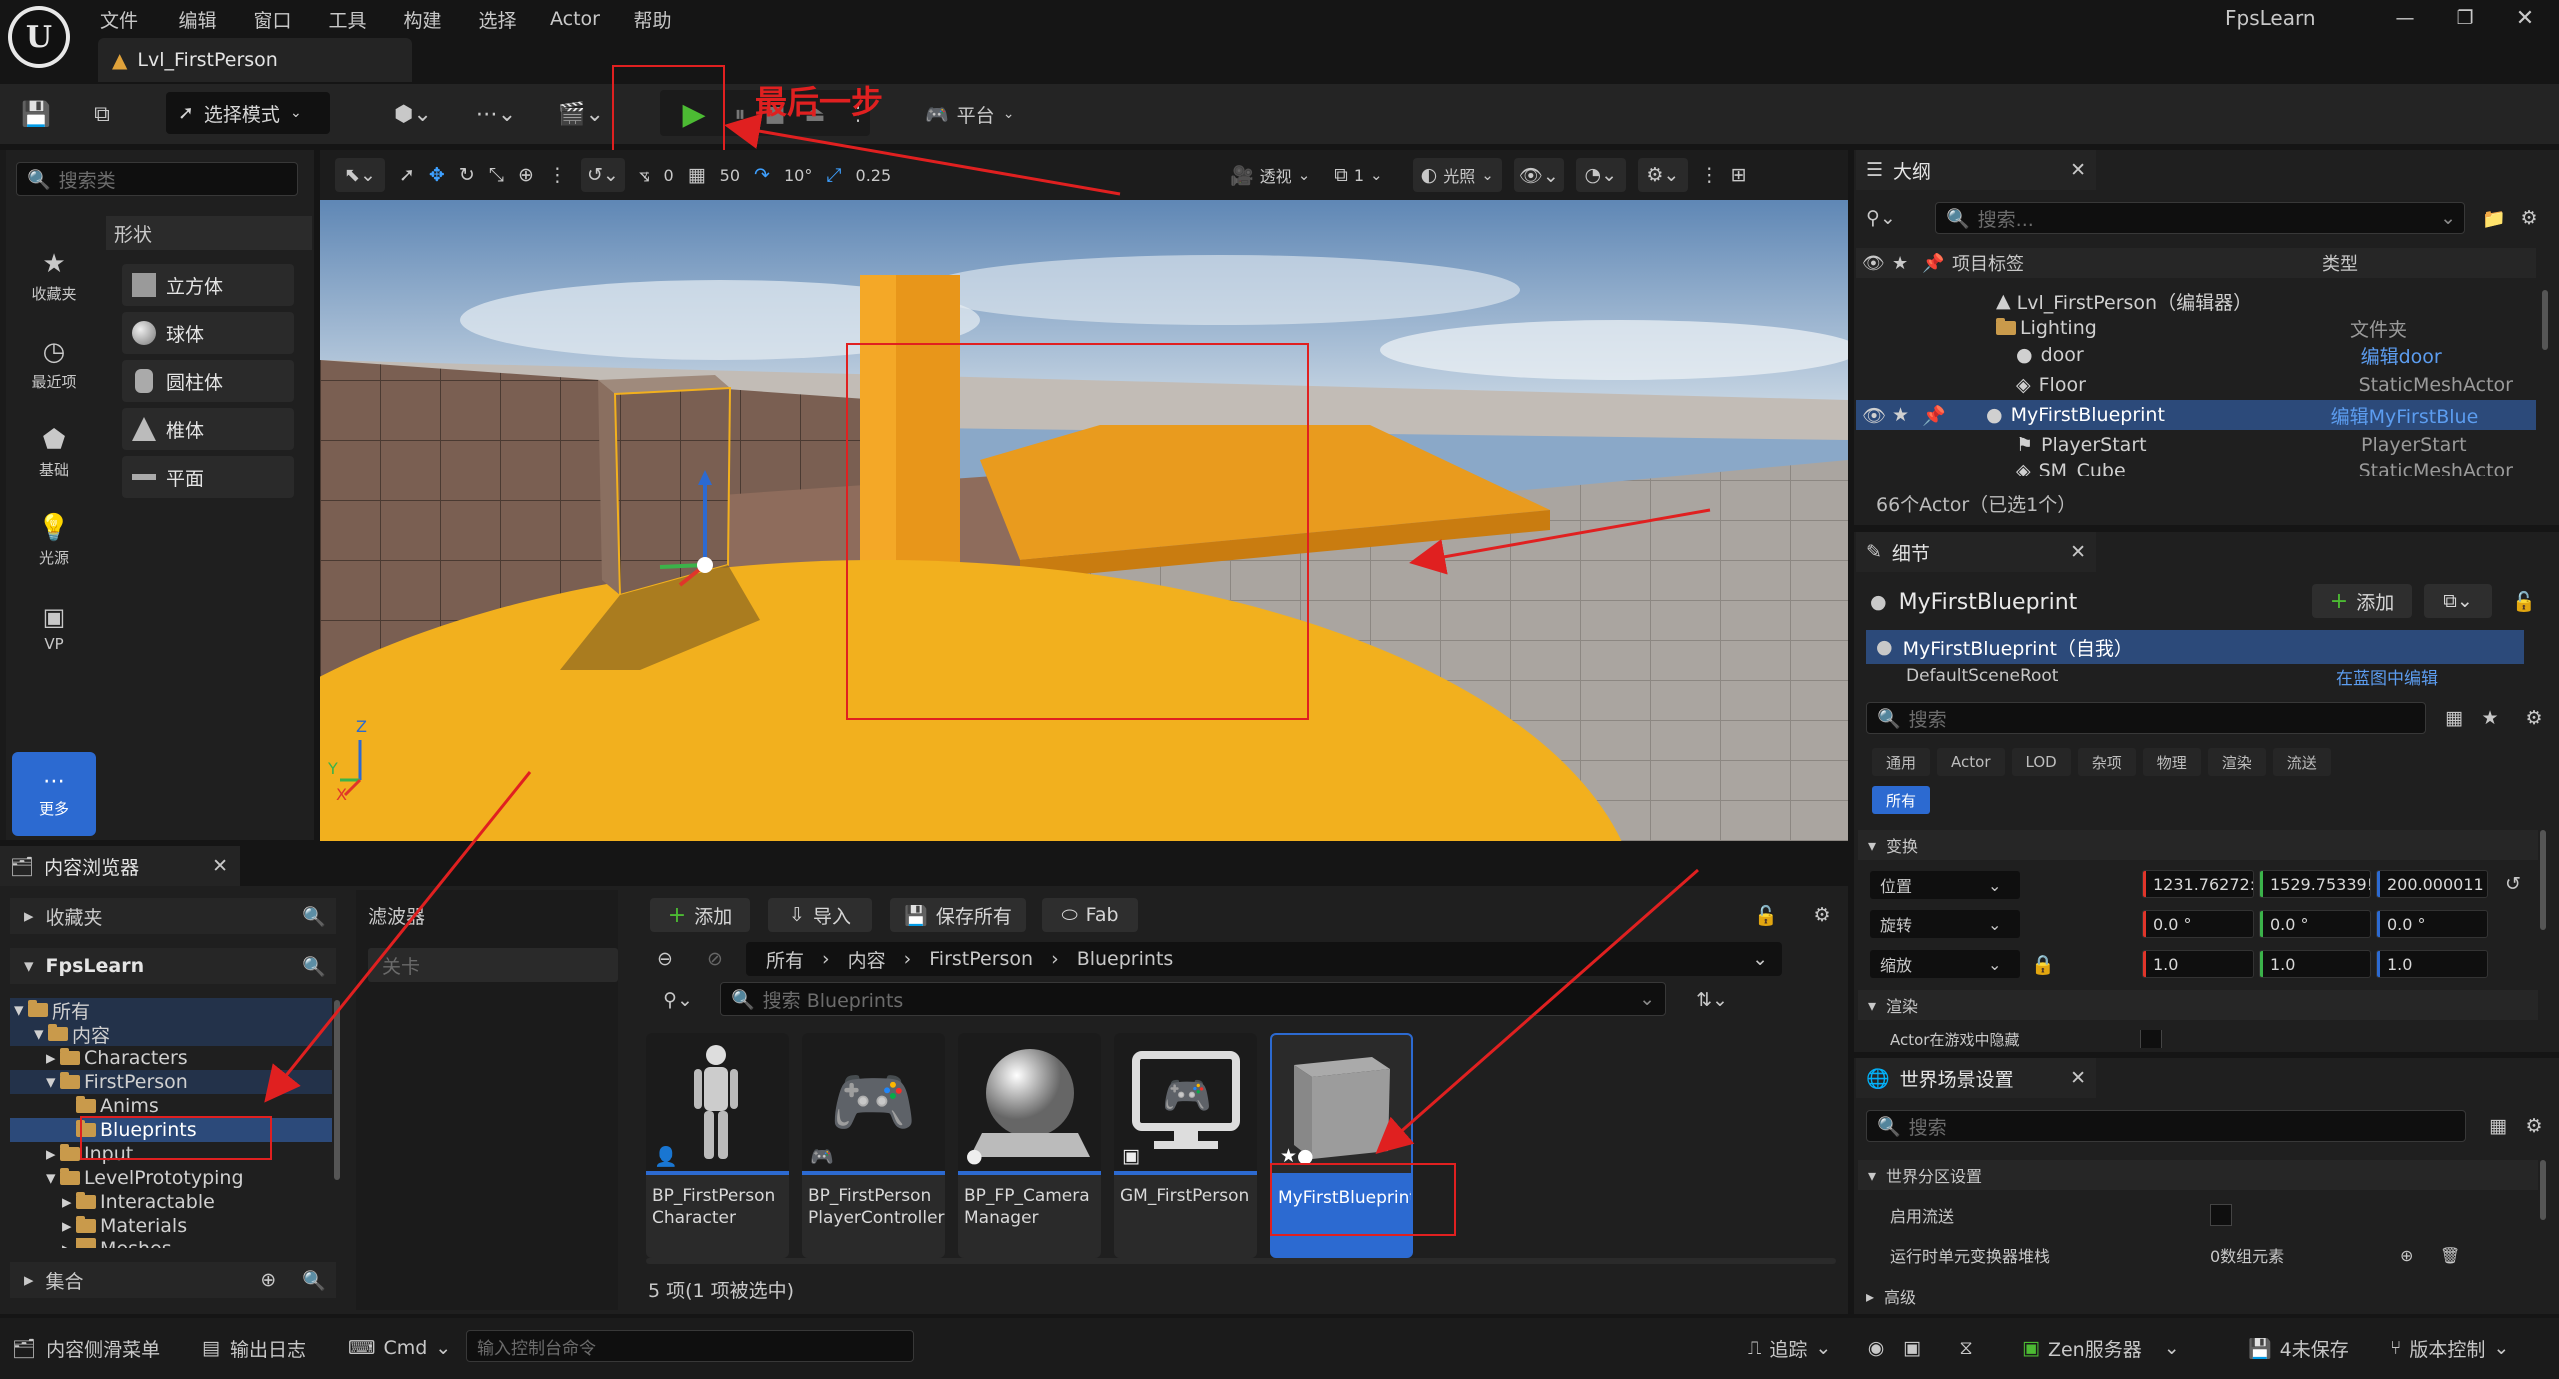 The height and width of the screenshot is (1379, 2559). I want to click on angle-snap-value: 0, so click(669, 175).